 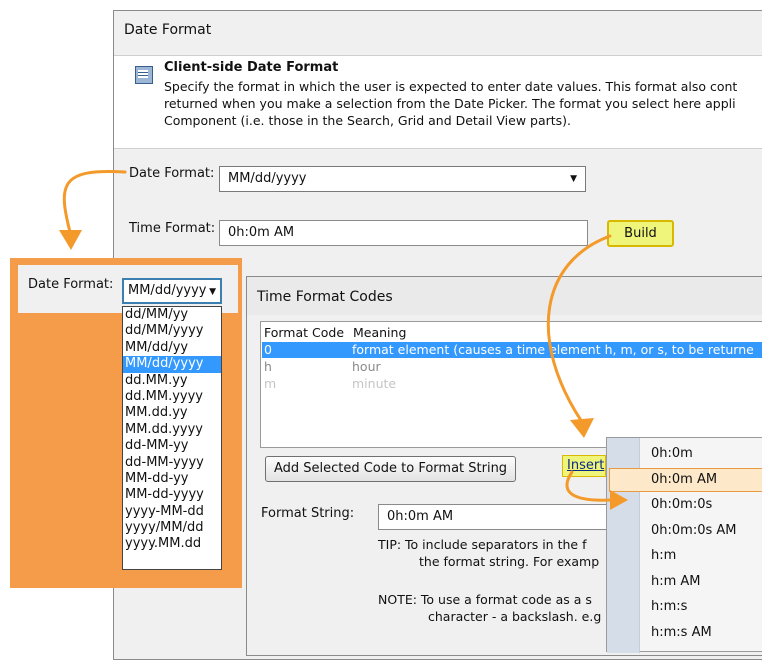 What do you see at coordinates (308, 513) in the screenshot?
I see `format-string-label: Format String:` at bounding box center [308, 513].